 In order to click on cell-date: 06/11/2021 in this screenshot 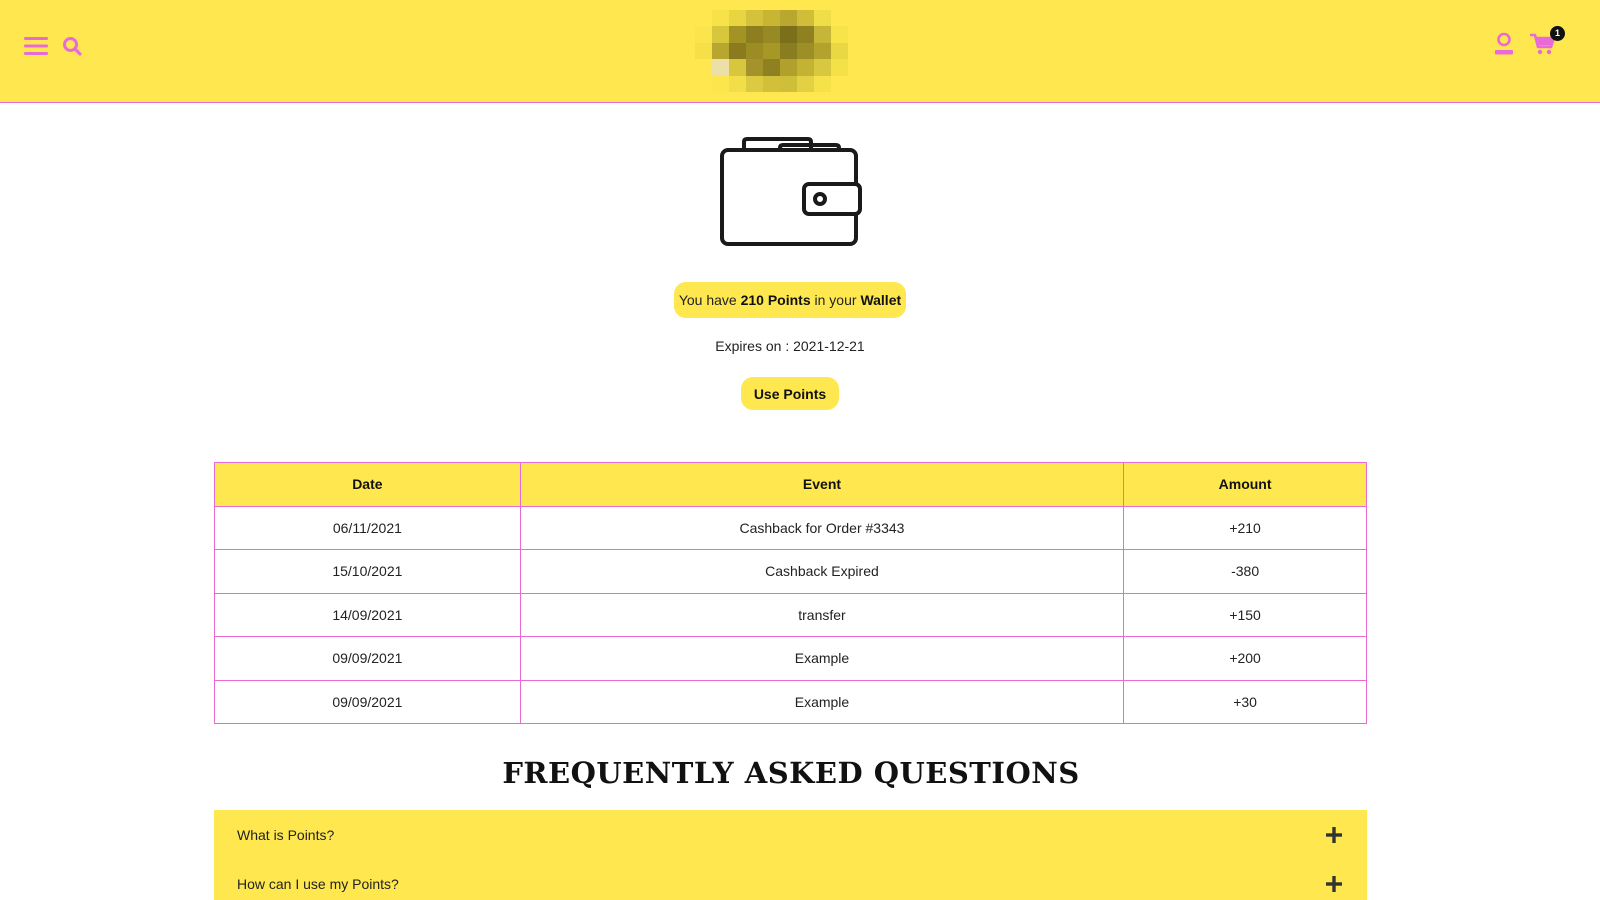, I will do `click(367, 527)`.